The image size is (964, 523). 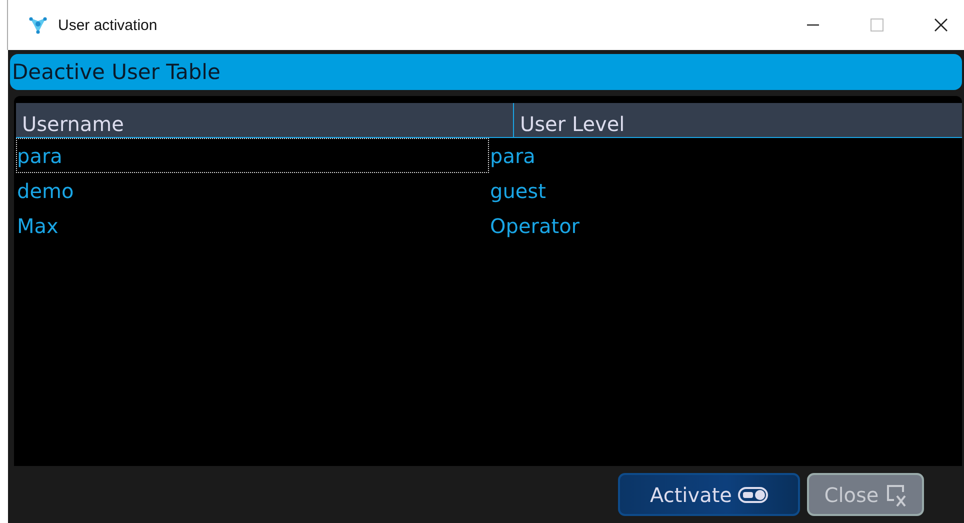 I want to click on column-header: Username, so click(x=264, y=120).